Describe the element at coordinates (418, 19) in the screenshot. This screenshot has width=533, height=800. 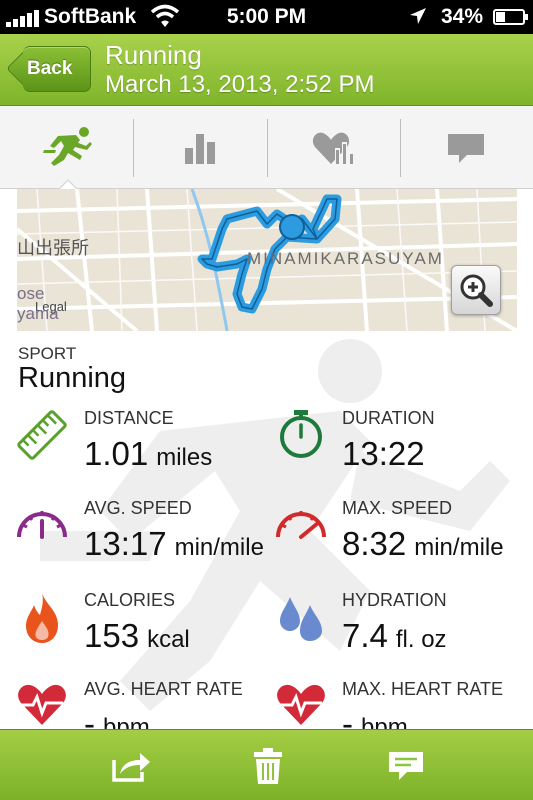
I see `location-arrow-icon` at that location.